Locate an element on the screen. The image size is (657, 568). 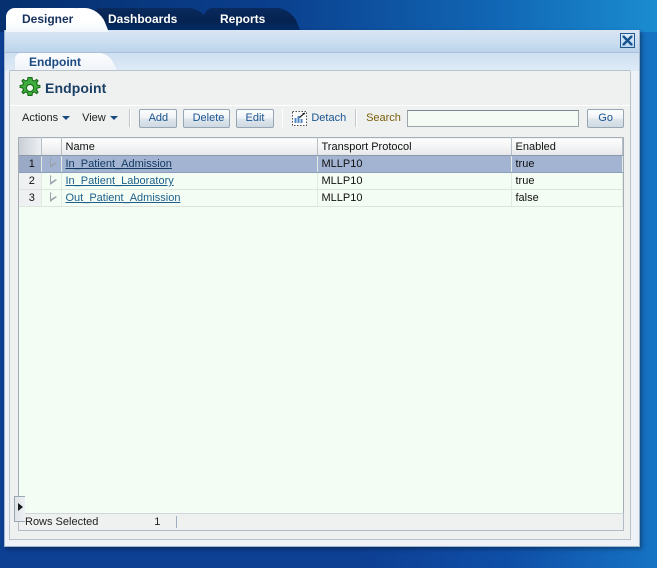
rows-selected-label: Rows Selected is located at coordinates (62, 522).